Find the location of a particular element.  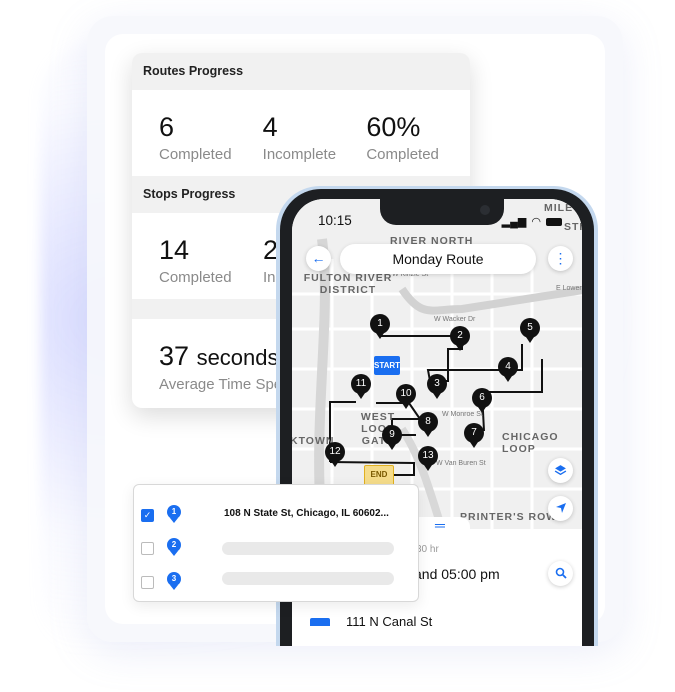

stat-label: Incomplete is located at coordinates (299, 154).